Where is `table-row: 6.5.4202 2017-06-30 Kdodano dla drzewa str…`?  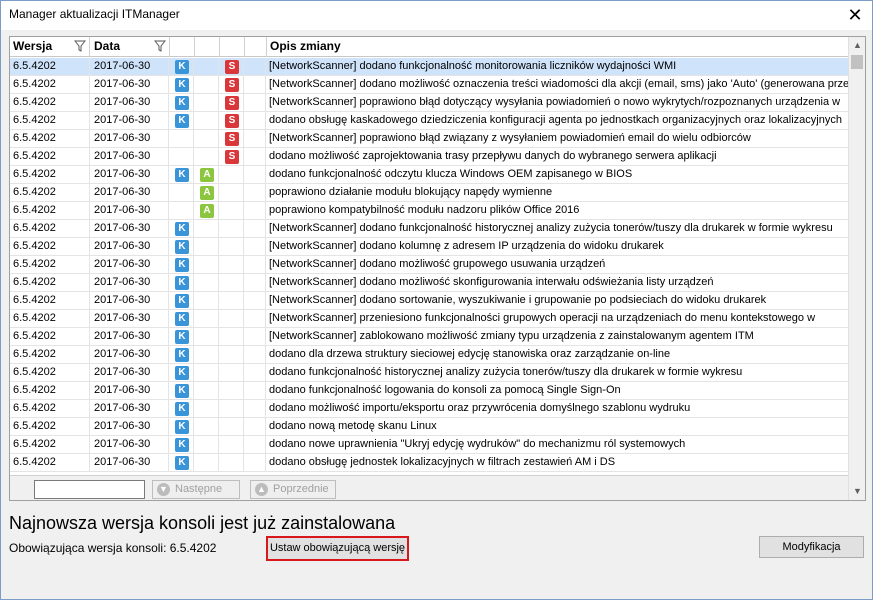 table-row: 6.5.4202 2017-06-30 Kdodano dla drzewa str… is located at coordinates (429, 355).